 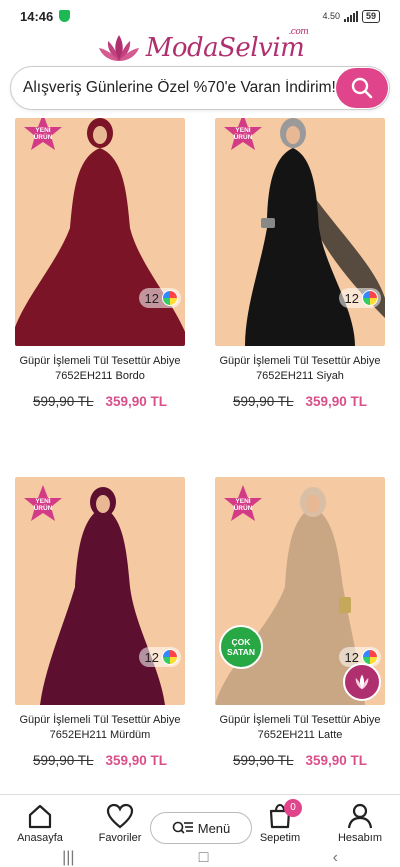 I want to click on site-logo: ModaSelvim .com, so click(x=202, y=45).